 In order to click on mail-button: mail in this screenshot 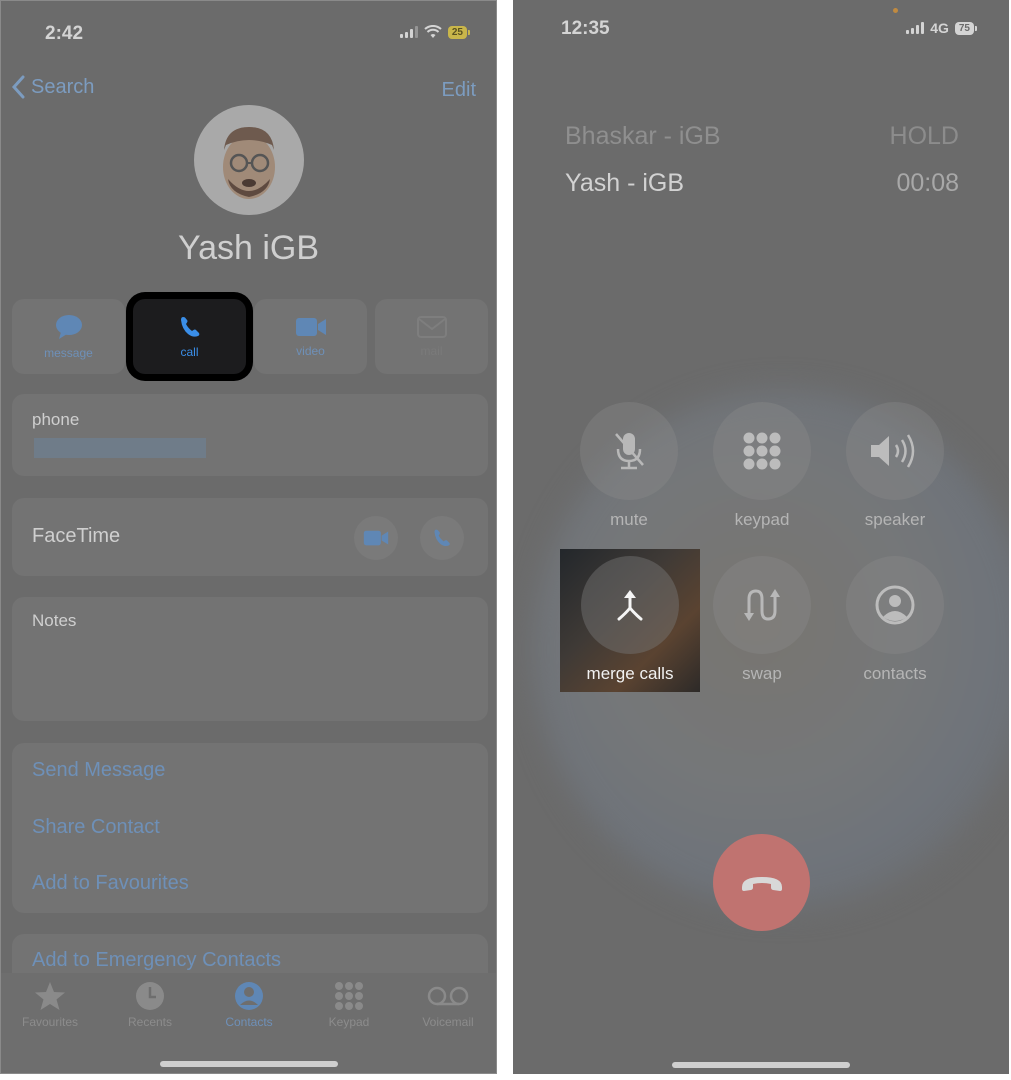, I will do `click(431, 336)`.